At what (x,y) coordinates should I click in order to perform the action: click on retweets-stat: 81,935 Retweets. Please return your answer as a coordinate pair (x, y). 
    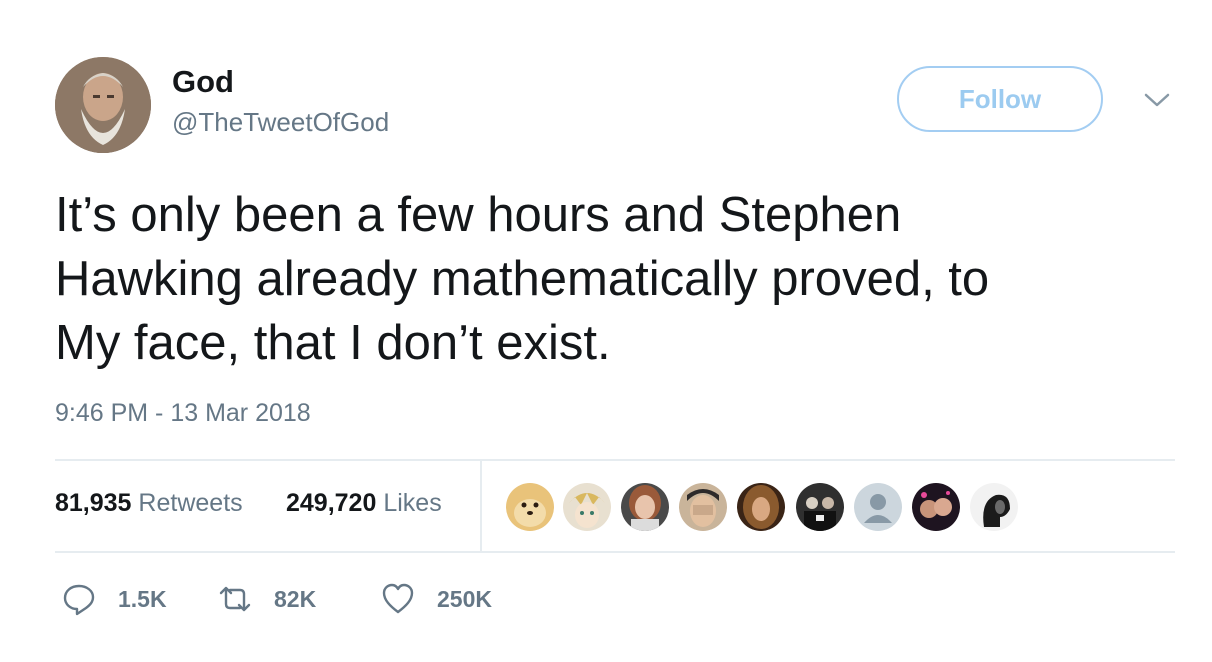
    Looking at the image, I should click on (149, 503).